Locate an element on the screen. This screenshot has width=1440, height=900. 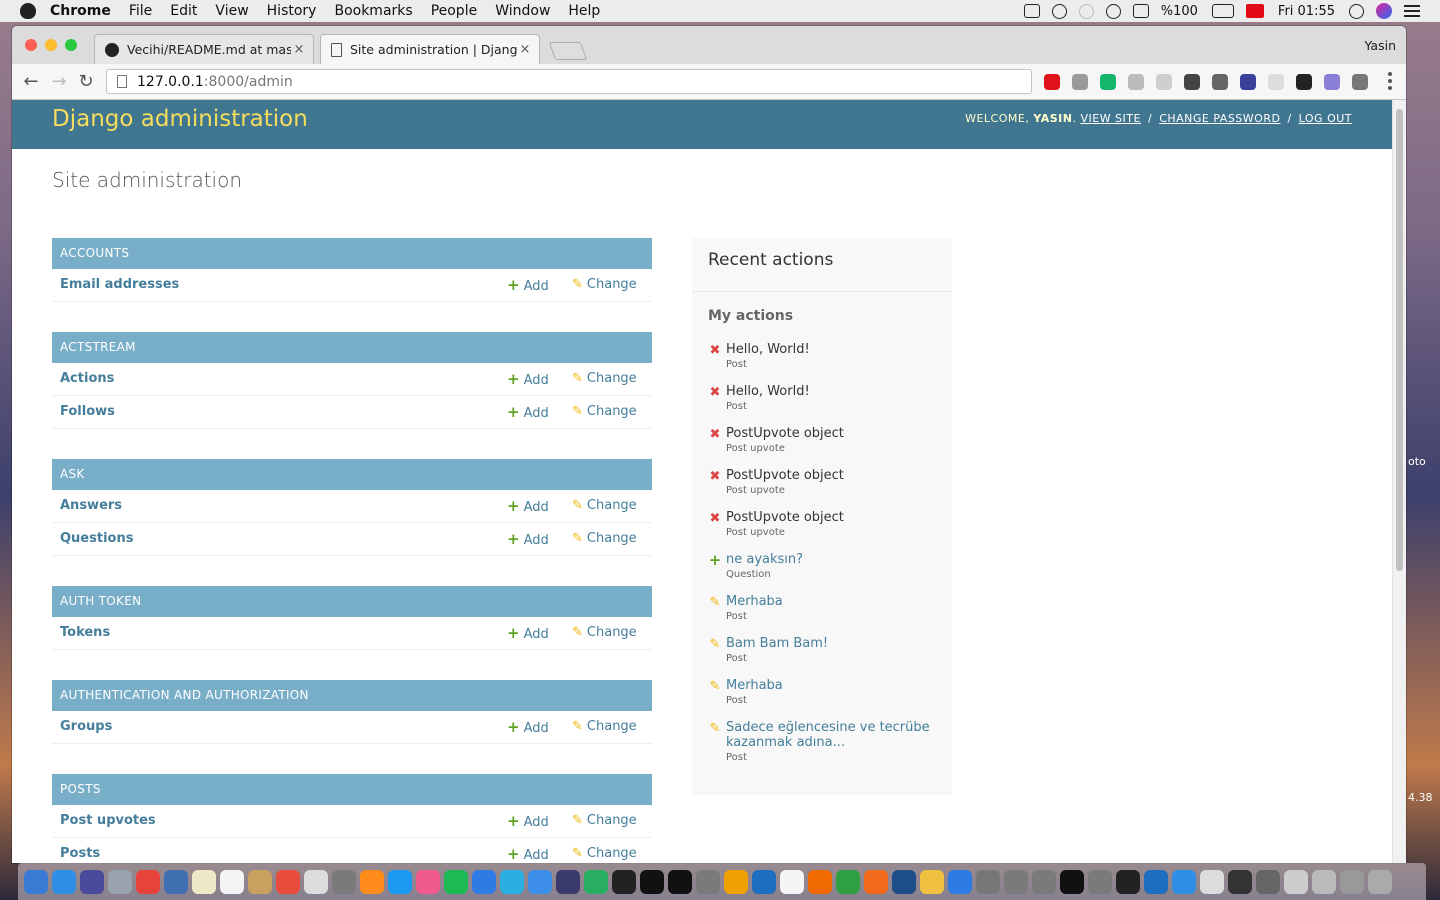
tab-github-readme: Vecihi/README.md at master × is located at coordinates (204, 49).